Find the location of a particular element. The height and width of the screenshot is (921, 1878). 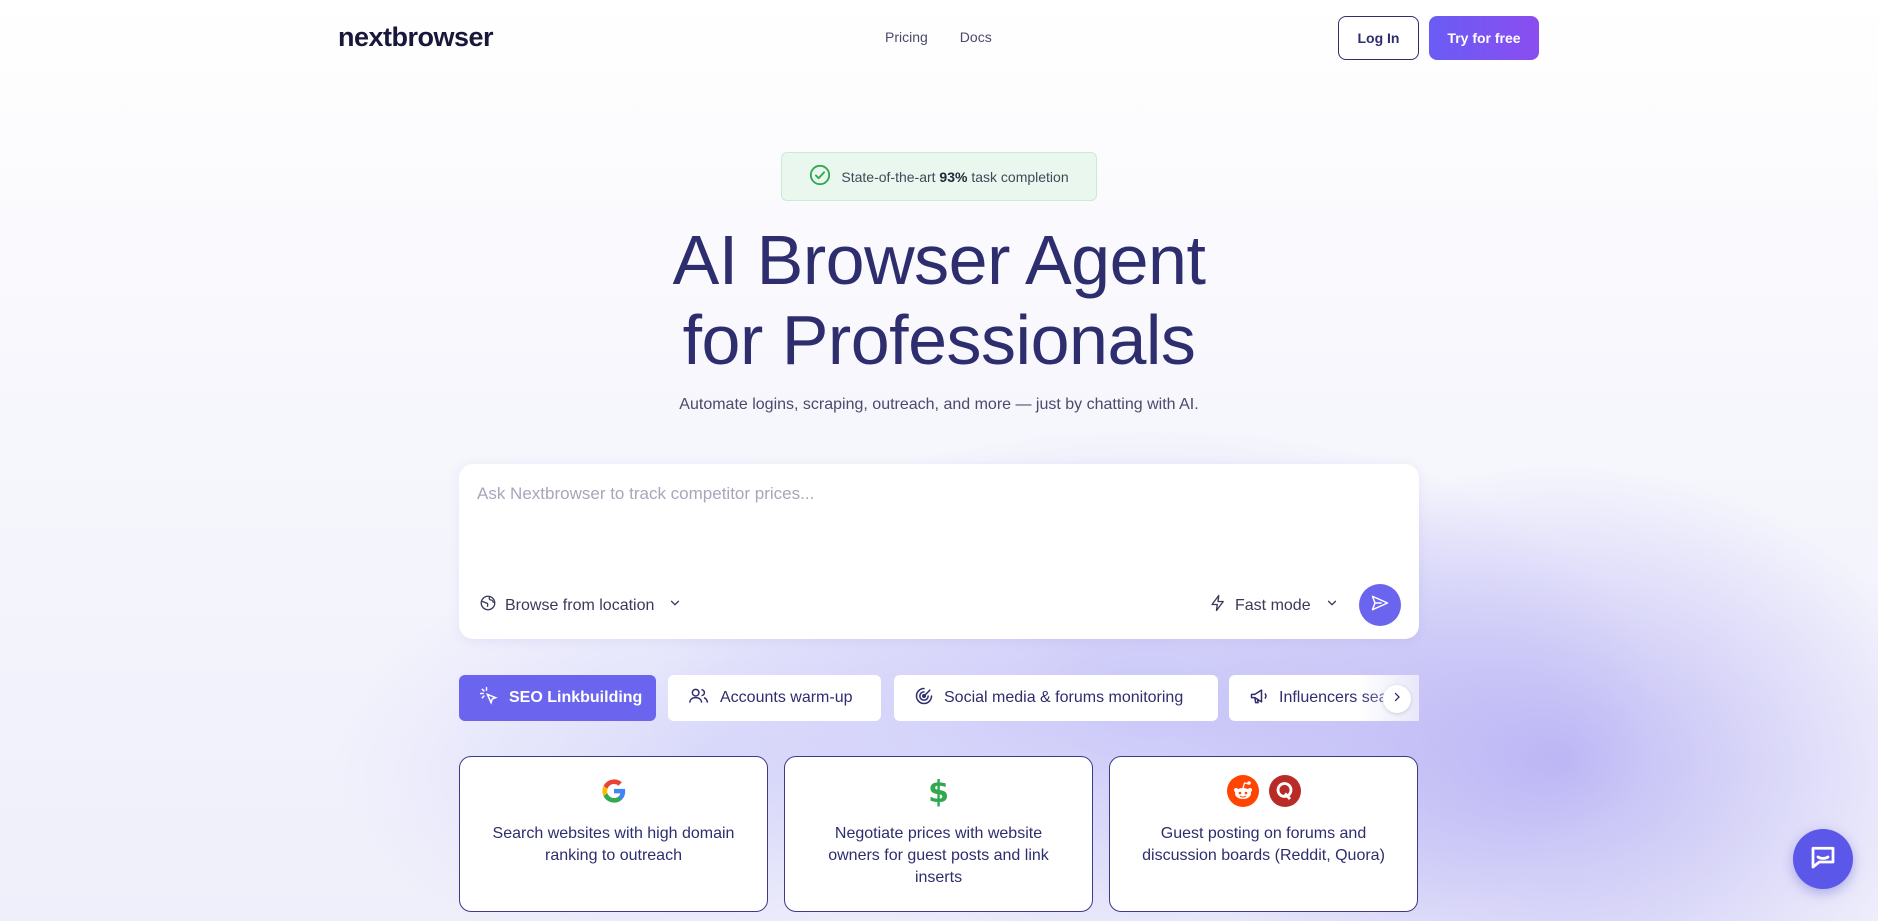

google-icon is located at coordinates (614, 793).